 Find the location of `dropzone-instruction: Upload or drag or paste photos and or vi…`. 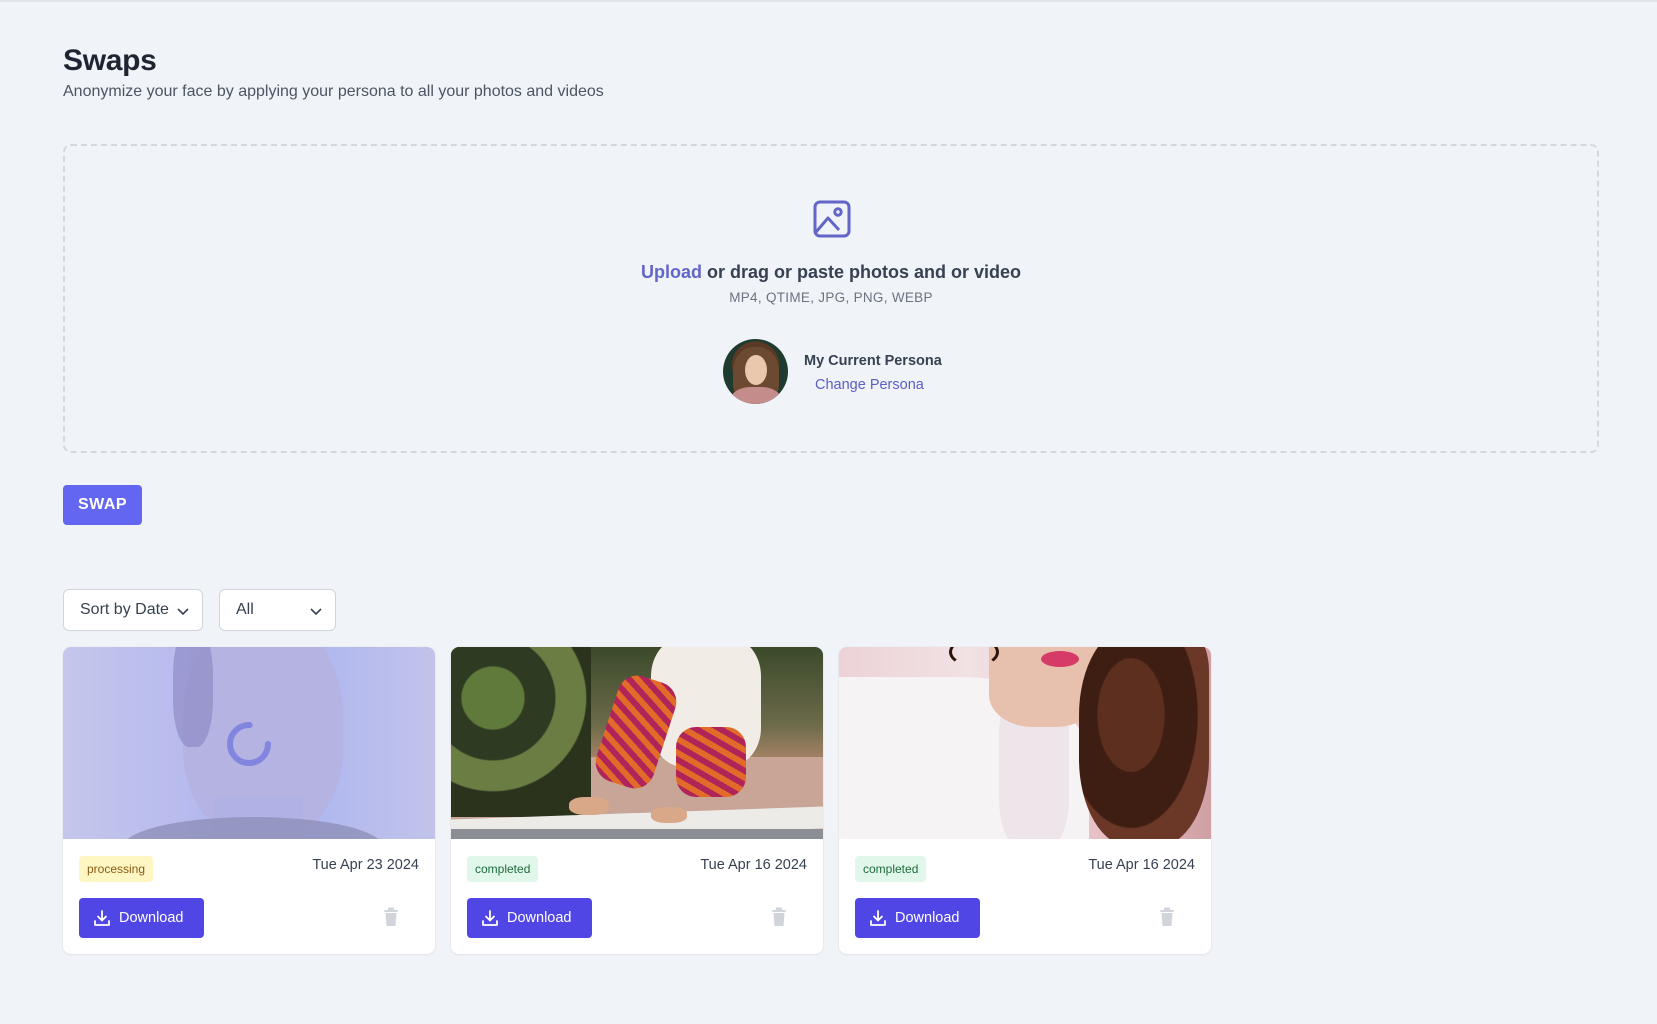

dropzone-instruction: Upload or drag or paste photos and or vi… is located at coordinates (831, 272).